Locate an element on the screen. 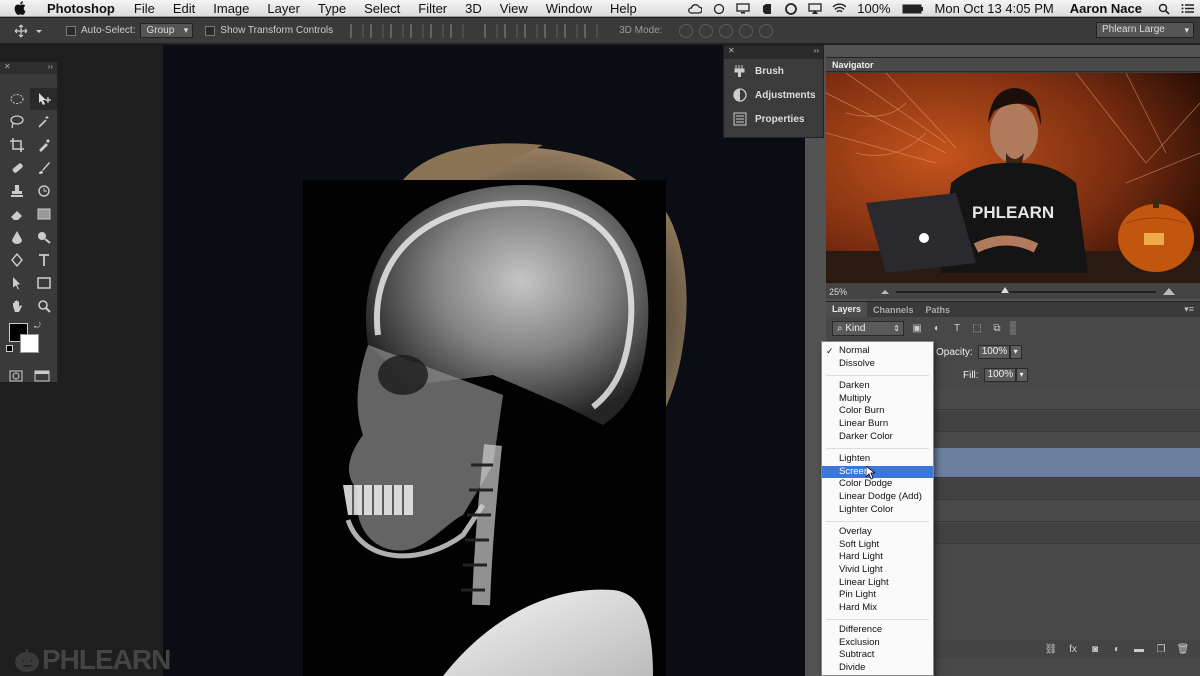  blend-mode-normal: Normal is located at coordinates (877, 351).